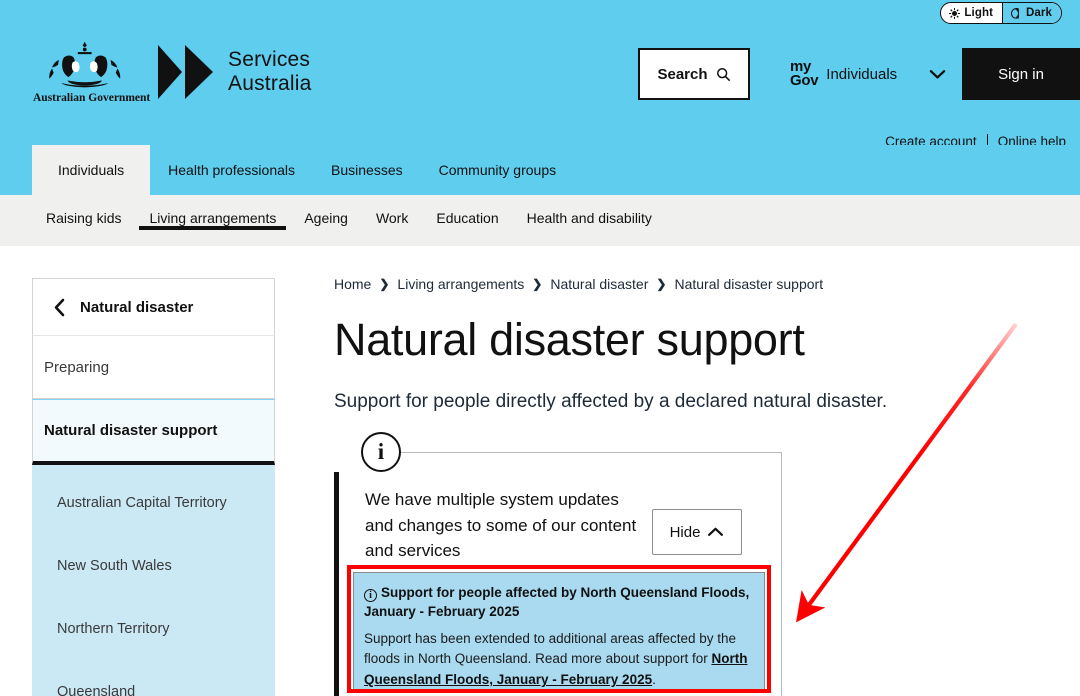  I want to click on sidebar-subitem-act: Australian Capital Territory, so click(153, 502).